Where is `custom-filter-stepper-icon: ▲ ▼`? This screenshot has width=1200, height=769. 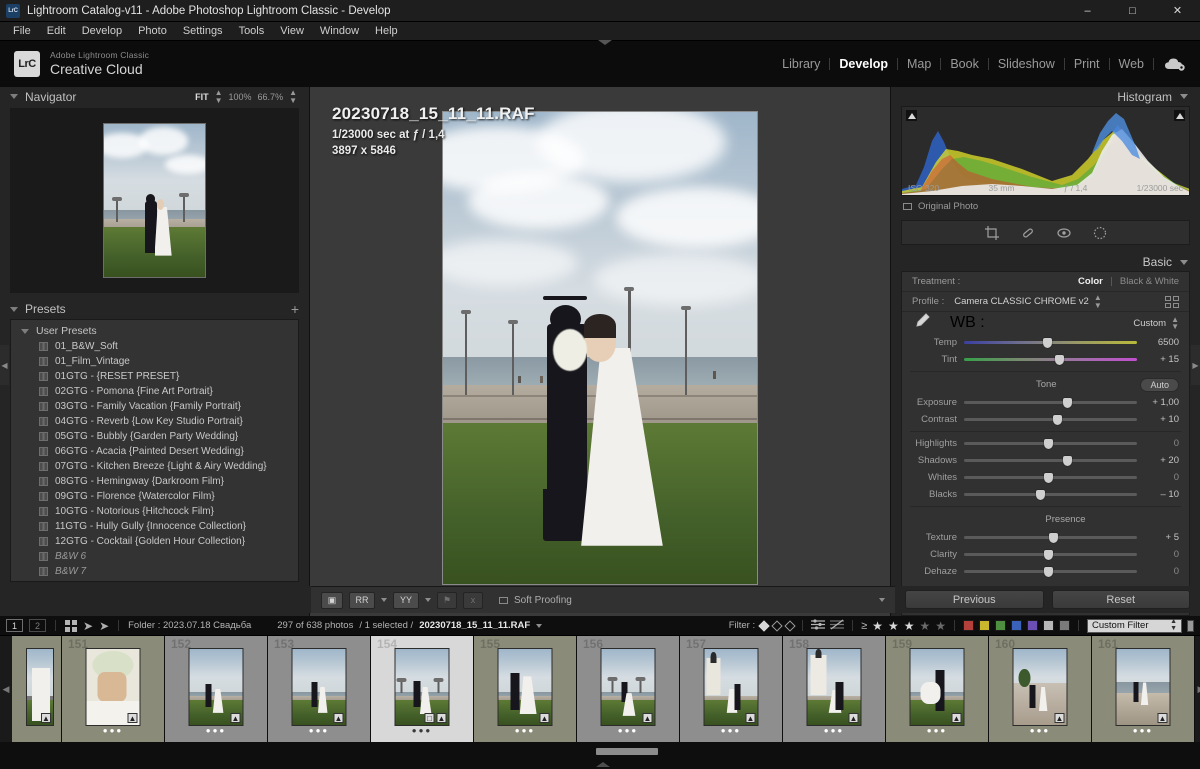
custom-filter-stepper-icon: ▲ ▼ is located at coordinates (1173, 625).